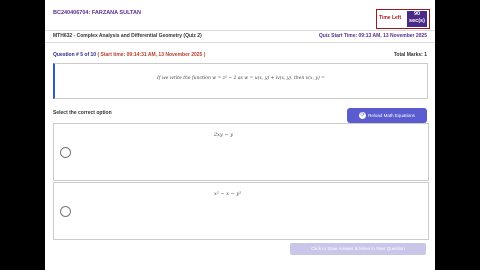 Image resolution: width=480 pixels, height=270 pixels. What do you see at coordinates (363, 116) in the screenshot?
I see `refresh-icon: ⟳` at bounding box center [363, 116].